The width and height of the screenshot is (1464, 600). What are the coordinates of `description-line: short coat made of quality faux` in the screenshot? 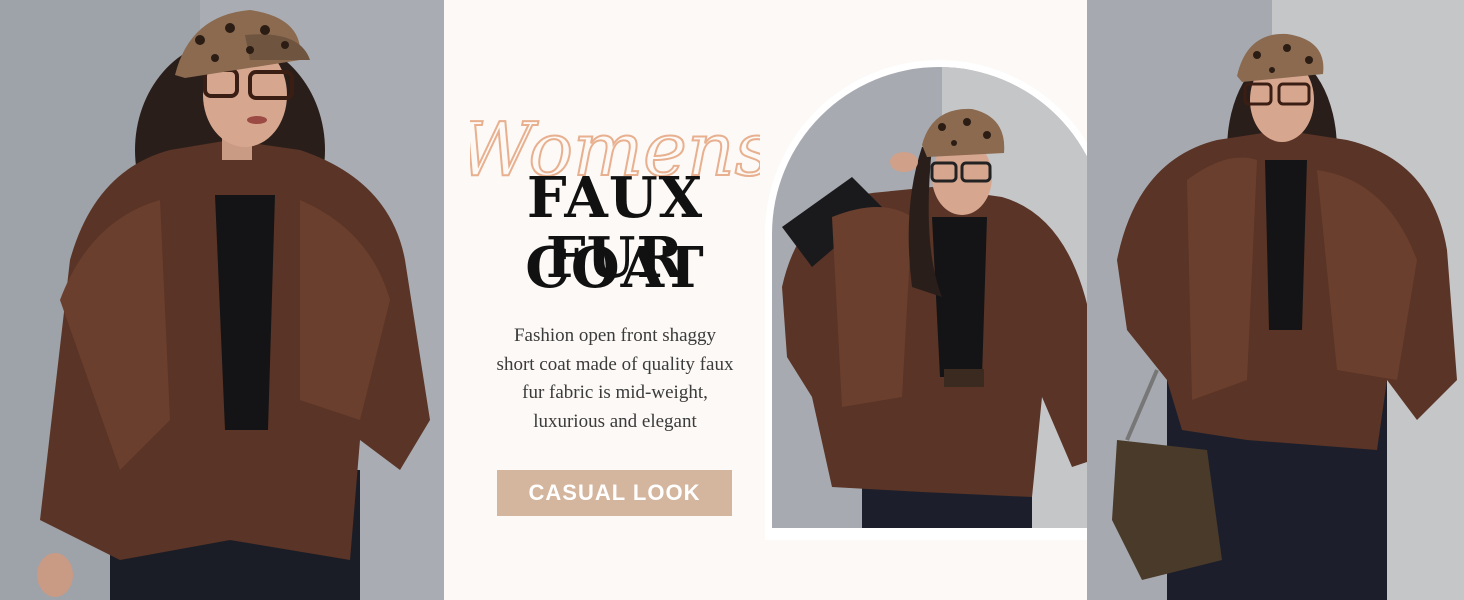 It's located at (615, 364).